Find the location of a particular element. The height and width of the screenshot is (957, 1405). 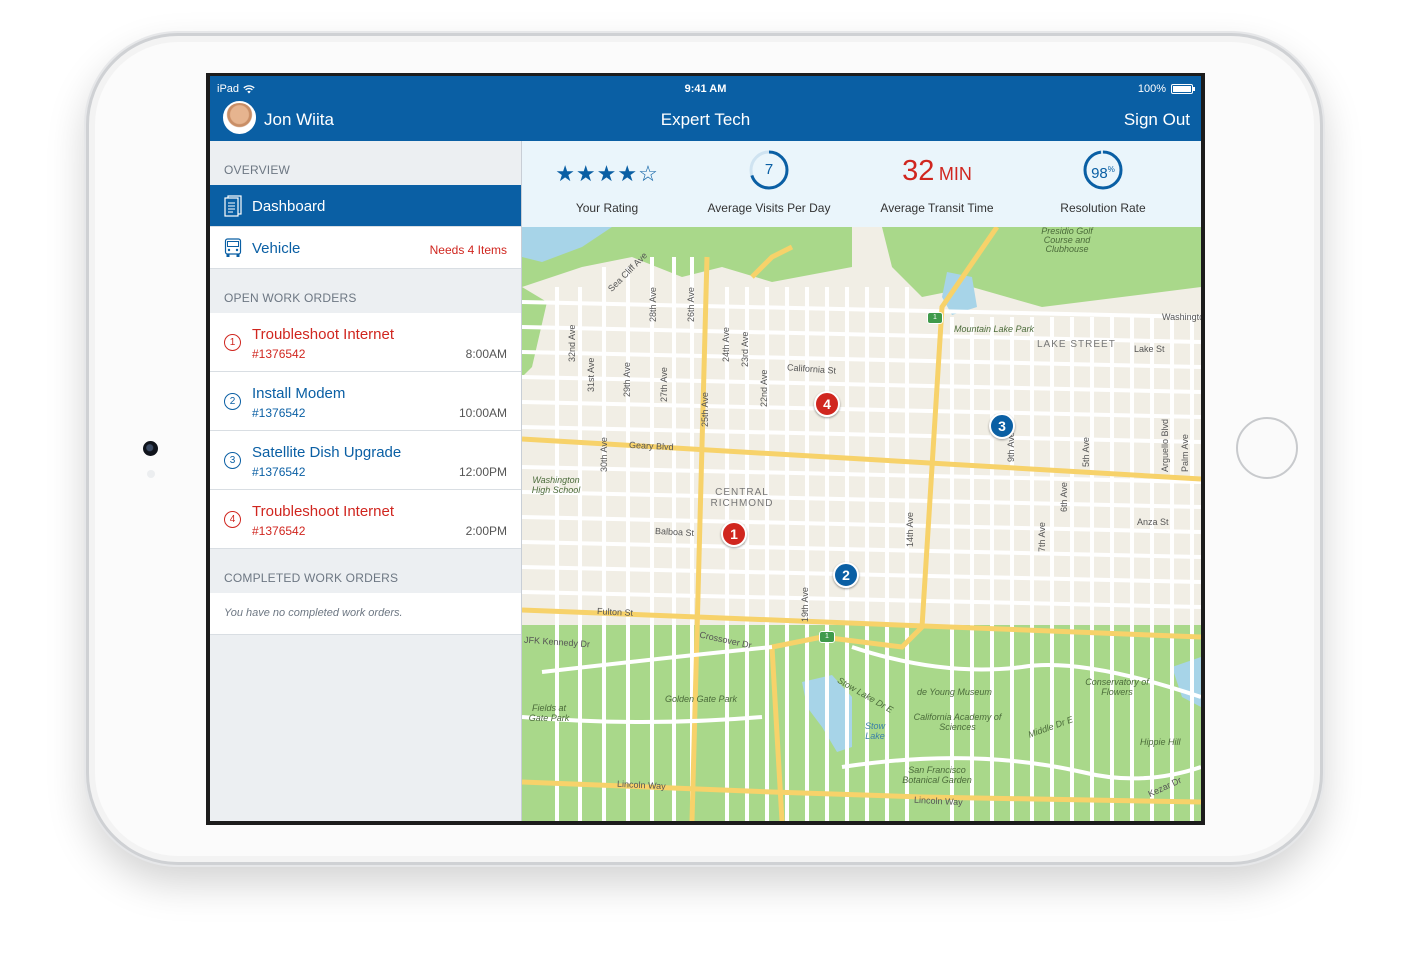

overview-header: OVERVIEW is located at coordinates (257, 170).